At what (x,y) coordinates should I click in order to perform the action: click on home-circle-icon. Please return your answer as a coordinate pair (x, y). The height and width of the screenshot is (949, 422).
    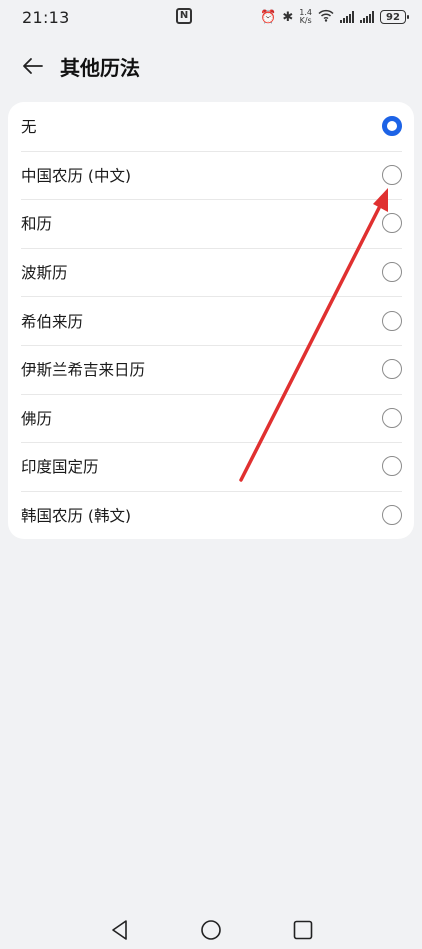
    Looking at the image, I should click on (211, 930).